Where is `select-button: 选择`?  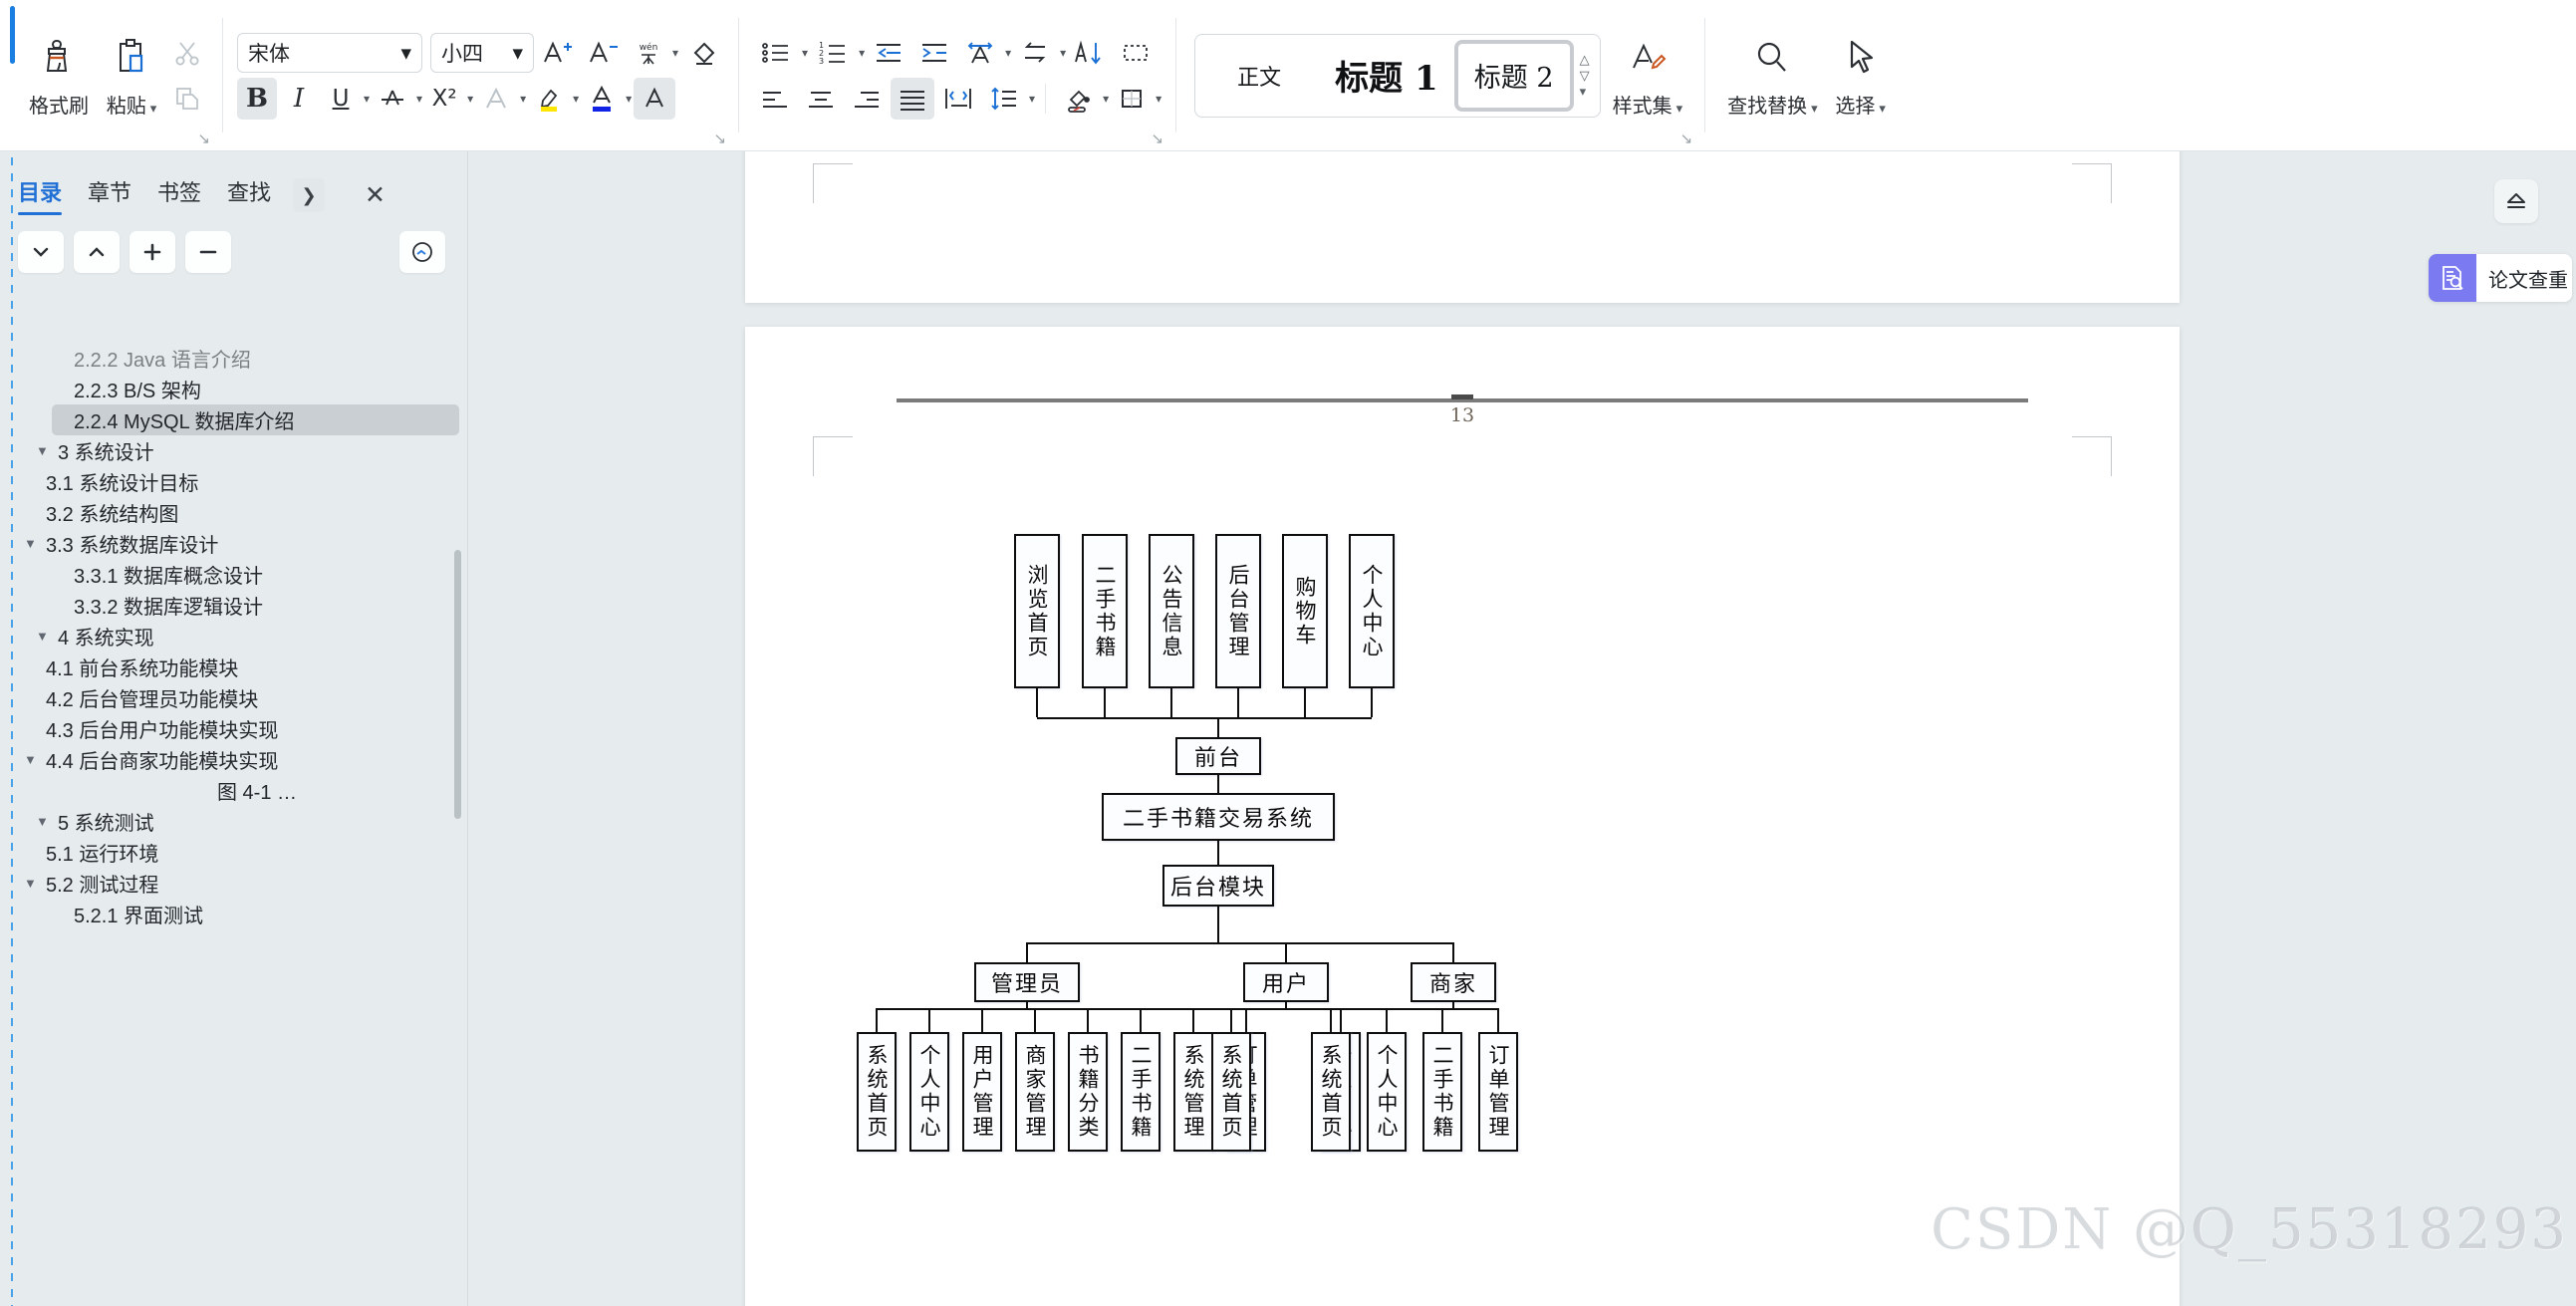
select-button: 选择 is located at coordinates (1861, 76).